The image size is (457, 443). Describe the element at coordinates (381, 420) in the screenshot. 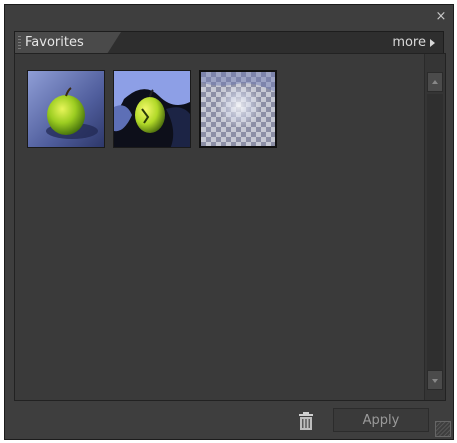

I see `apply-button: Apply` at that location.